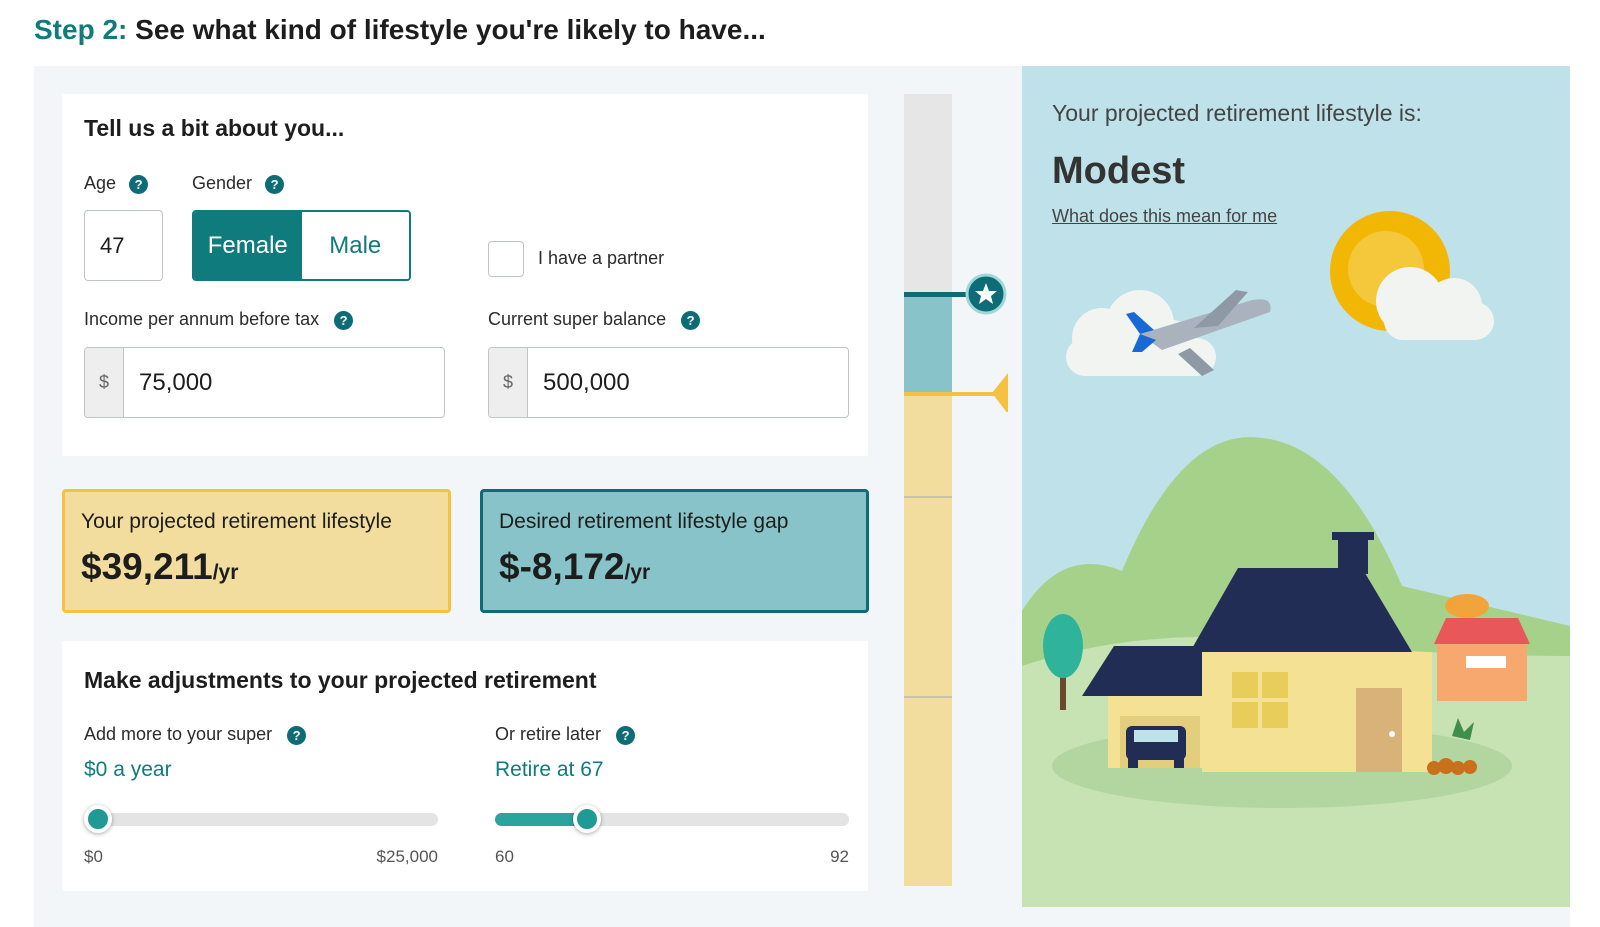 This screenshot has width=1600, height=927. Describe the element at coordinates (128, 769) in the screenshot. I see `add-super-value: $0 a year` at that location.